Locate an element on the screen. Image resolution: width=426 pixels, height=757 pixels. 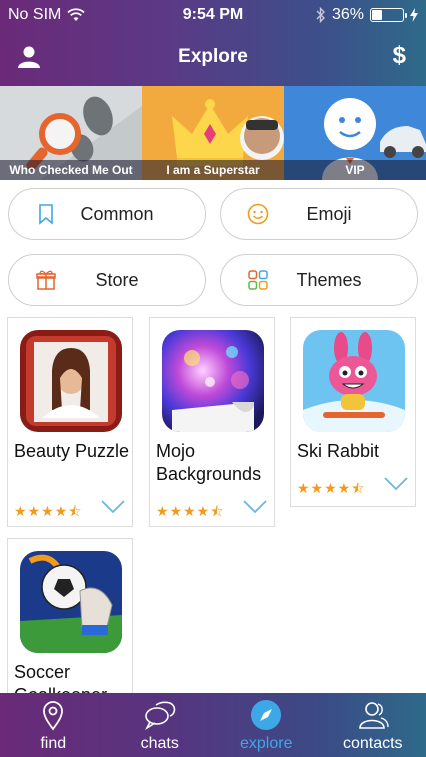
soccer-goalkeeper-icon is located at coordinates (71, 602).